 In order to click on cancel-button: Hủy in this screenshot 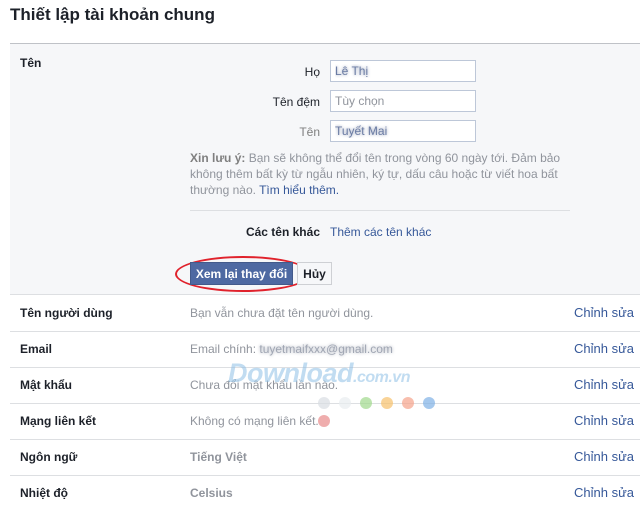, I will do `click(314, 273)`.